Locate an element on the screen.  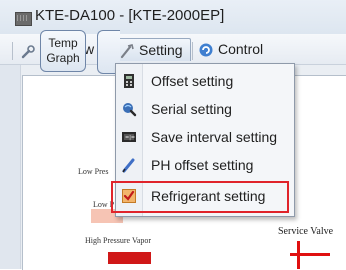
temp-graph-label-line2: Graph is located at coordinates (63, 58).